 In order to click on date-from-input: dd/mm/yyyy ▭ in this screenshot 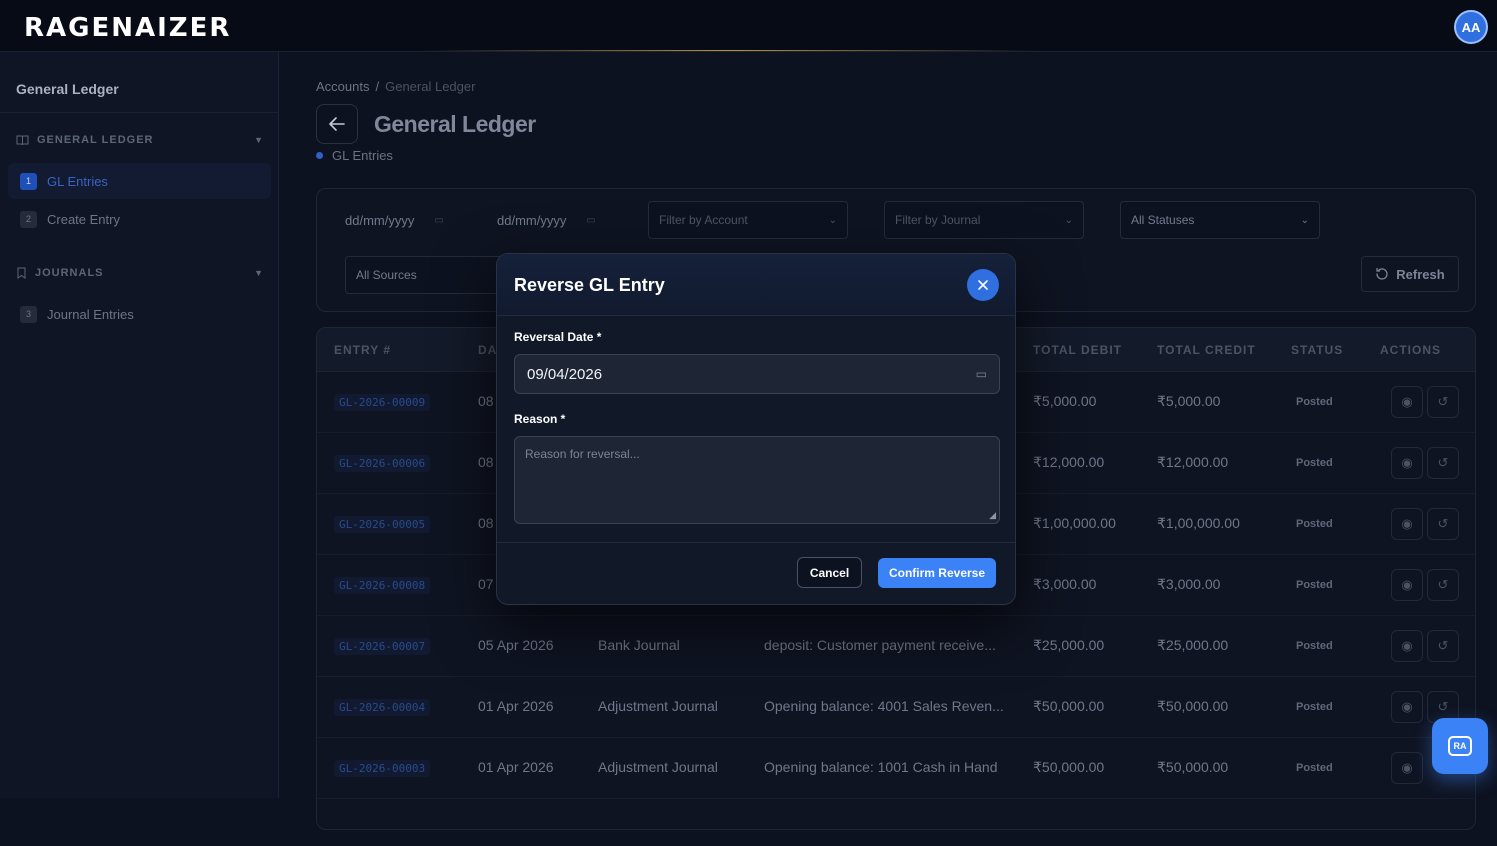, I will do `click(394, 220)`.